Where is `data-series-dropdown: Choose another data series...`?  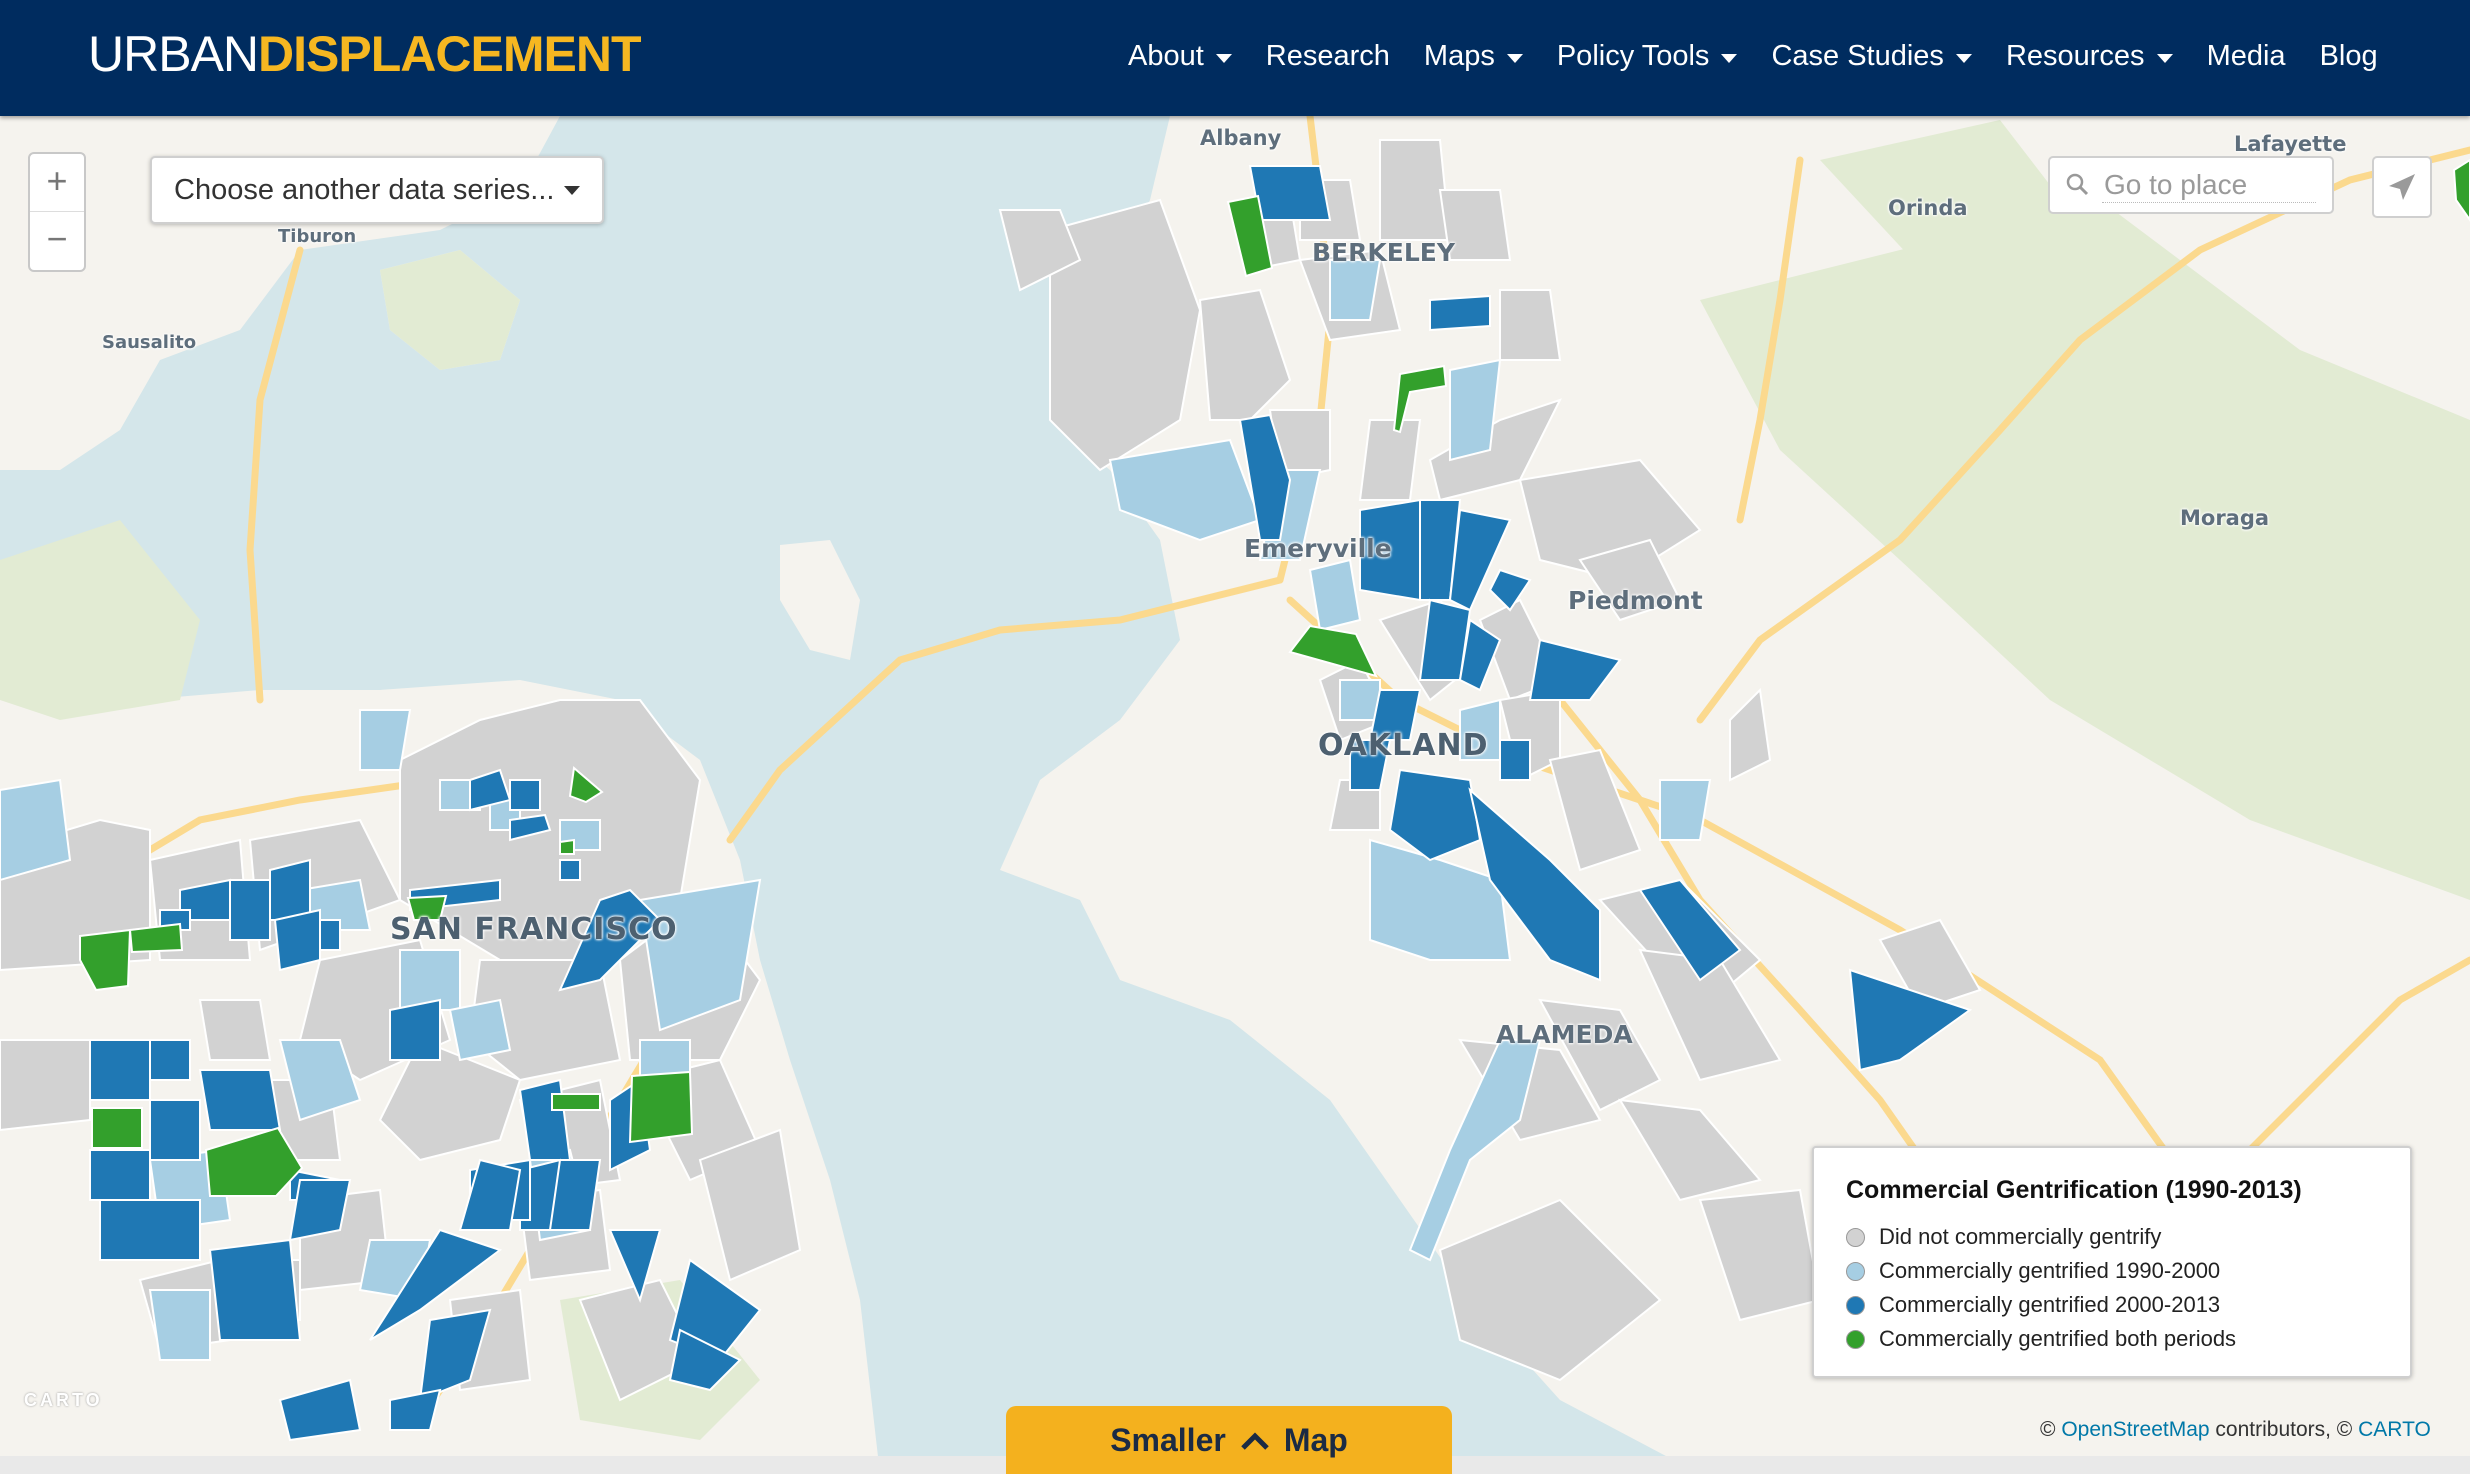 data-series-dropdown: Choose another data series... is located at coordinates (377, 190).